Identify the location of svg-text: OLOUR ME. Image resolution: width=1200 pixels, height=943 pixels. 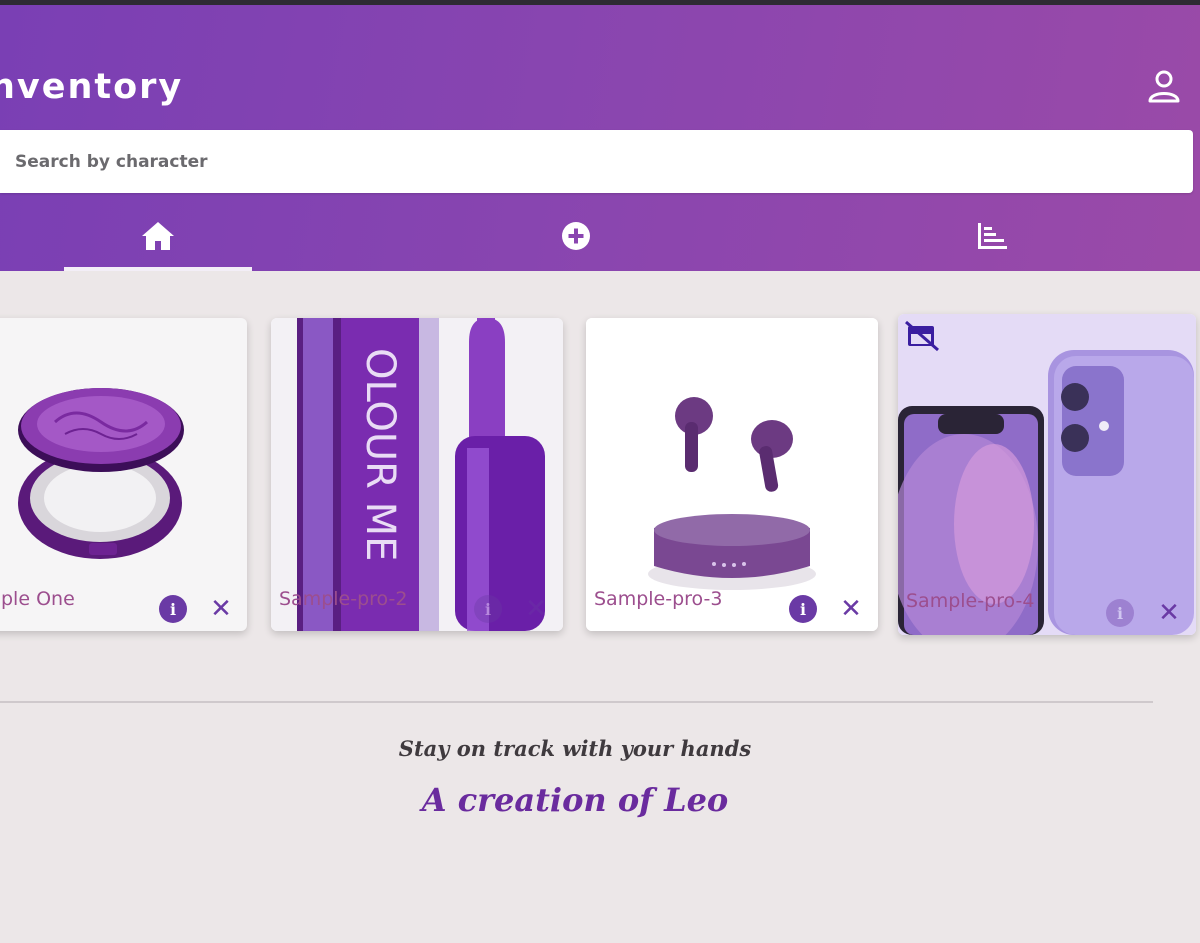
(380, 454).